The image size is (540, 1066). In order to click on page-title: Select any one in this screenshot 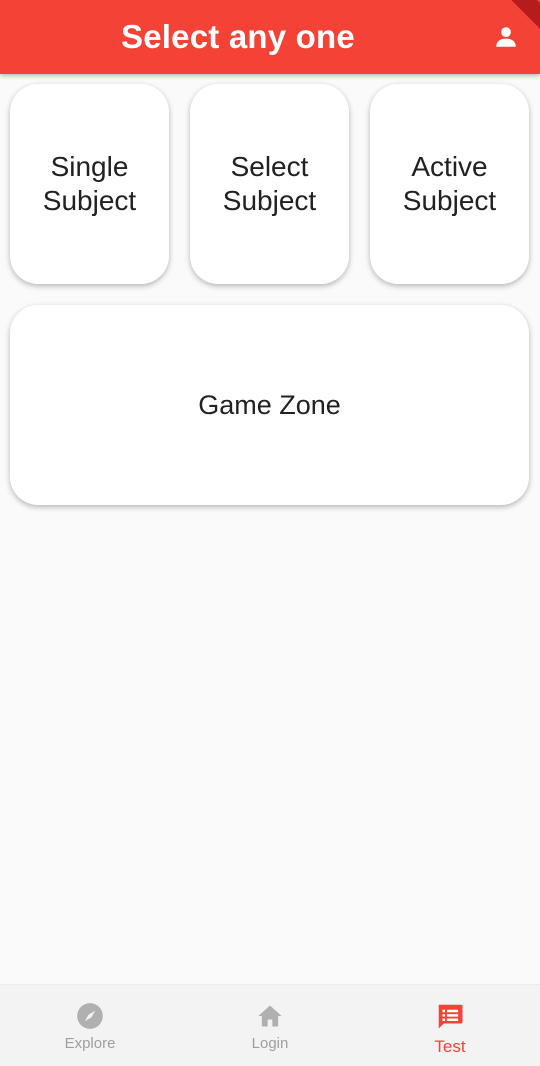, I will do `click(238, 36)`.